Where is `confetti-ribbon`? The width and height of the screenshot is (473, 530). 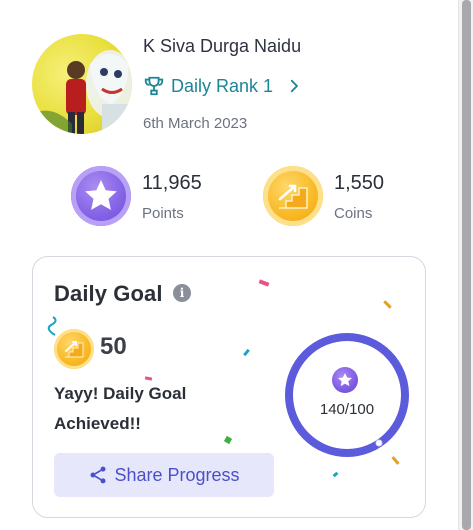
confetti-ribbon is located at coordinates (52, 326).